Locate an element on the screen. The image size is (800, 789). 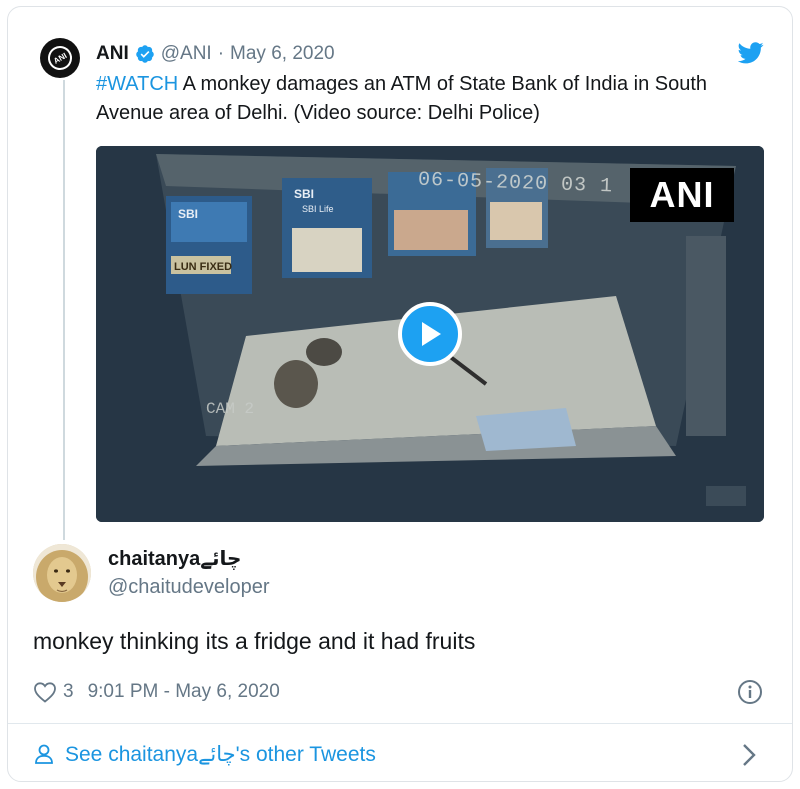
info-icon is located at coordinates (750, 692).